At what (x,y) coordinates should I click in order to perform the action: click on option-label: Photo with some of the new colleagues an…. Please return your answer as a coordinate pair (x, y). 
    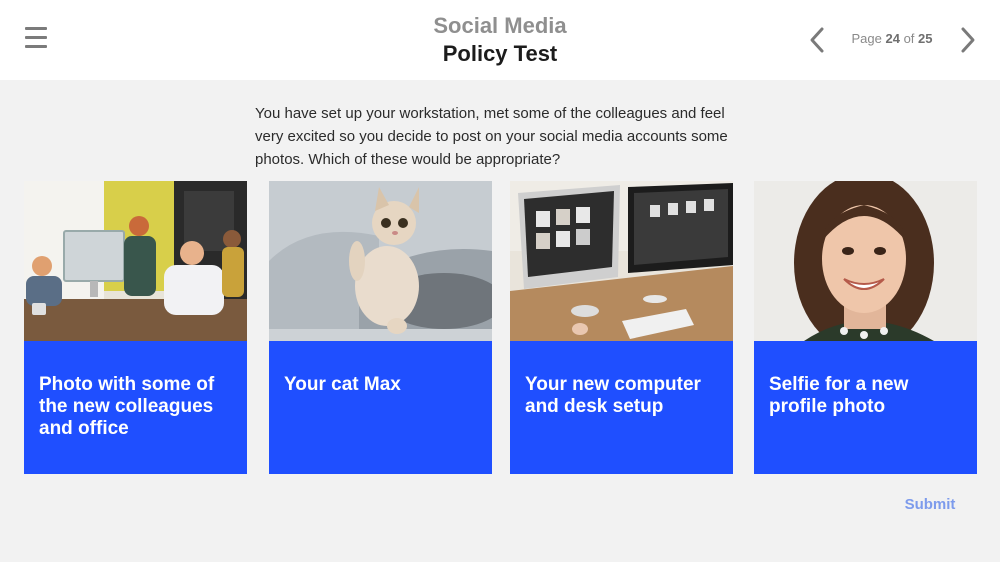
    Looking at the image, I should click on (127, 406).